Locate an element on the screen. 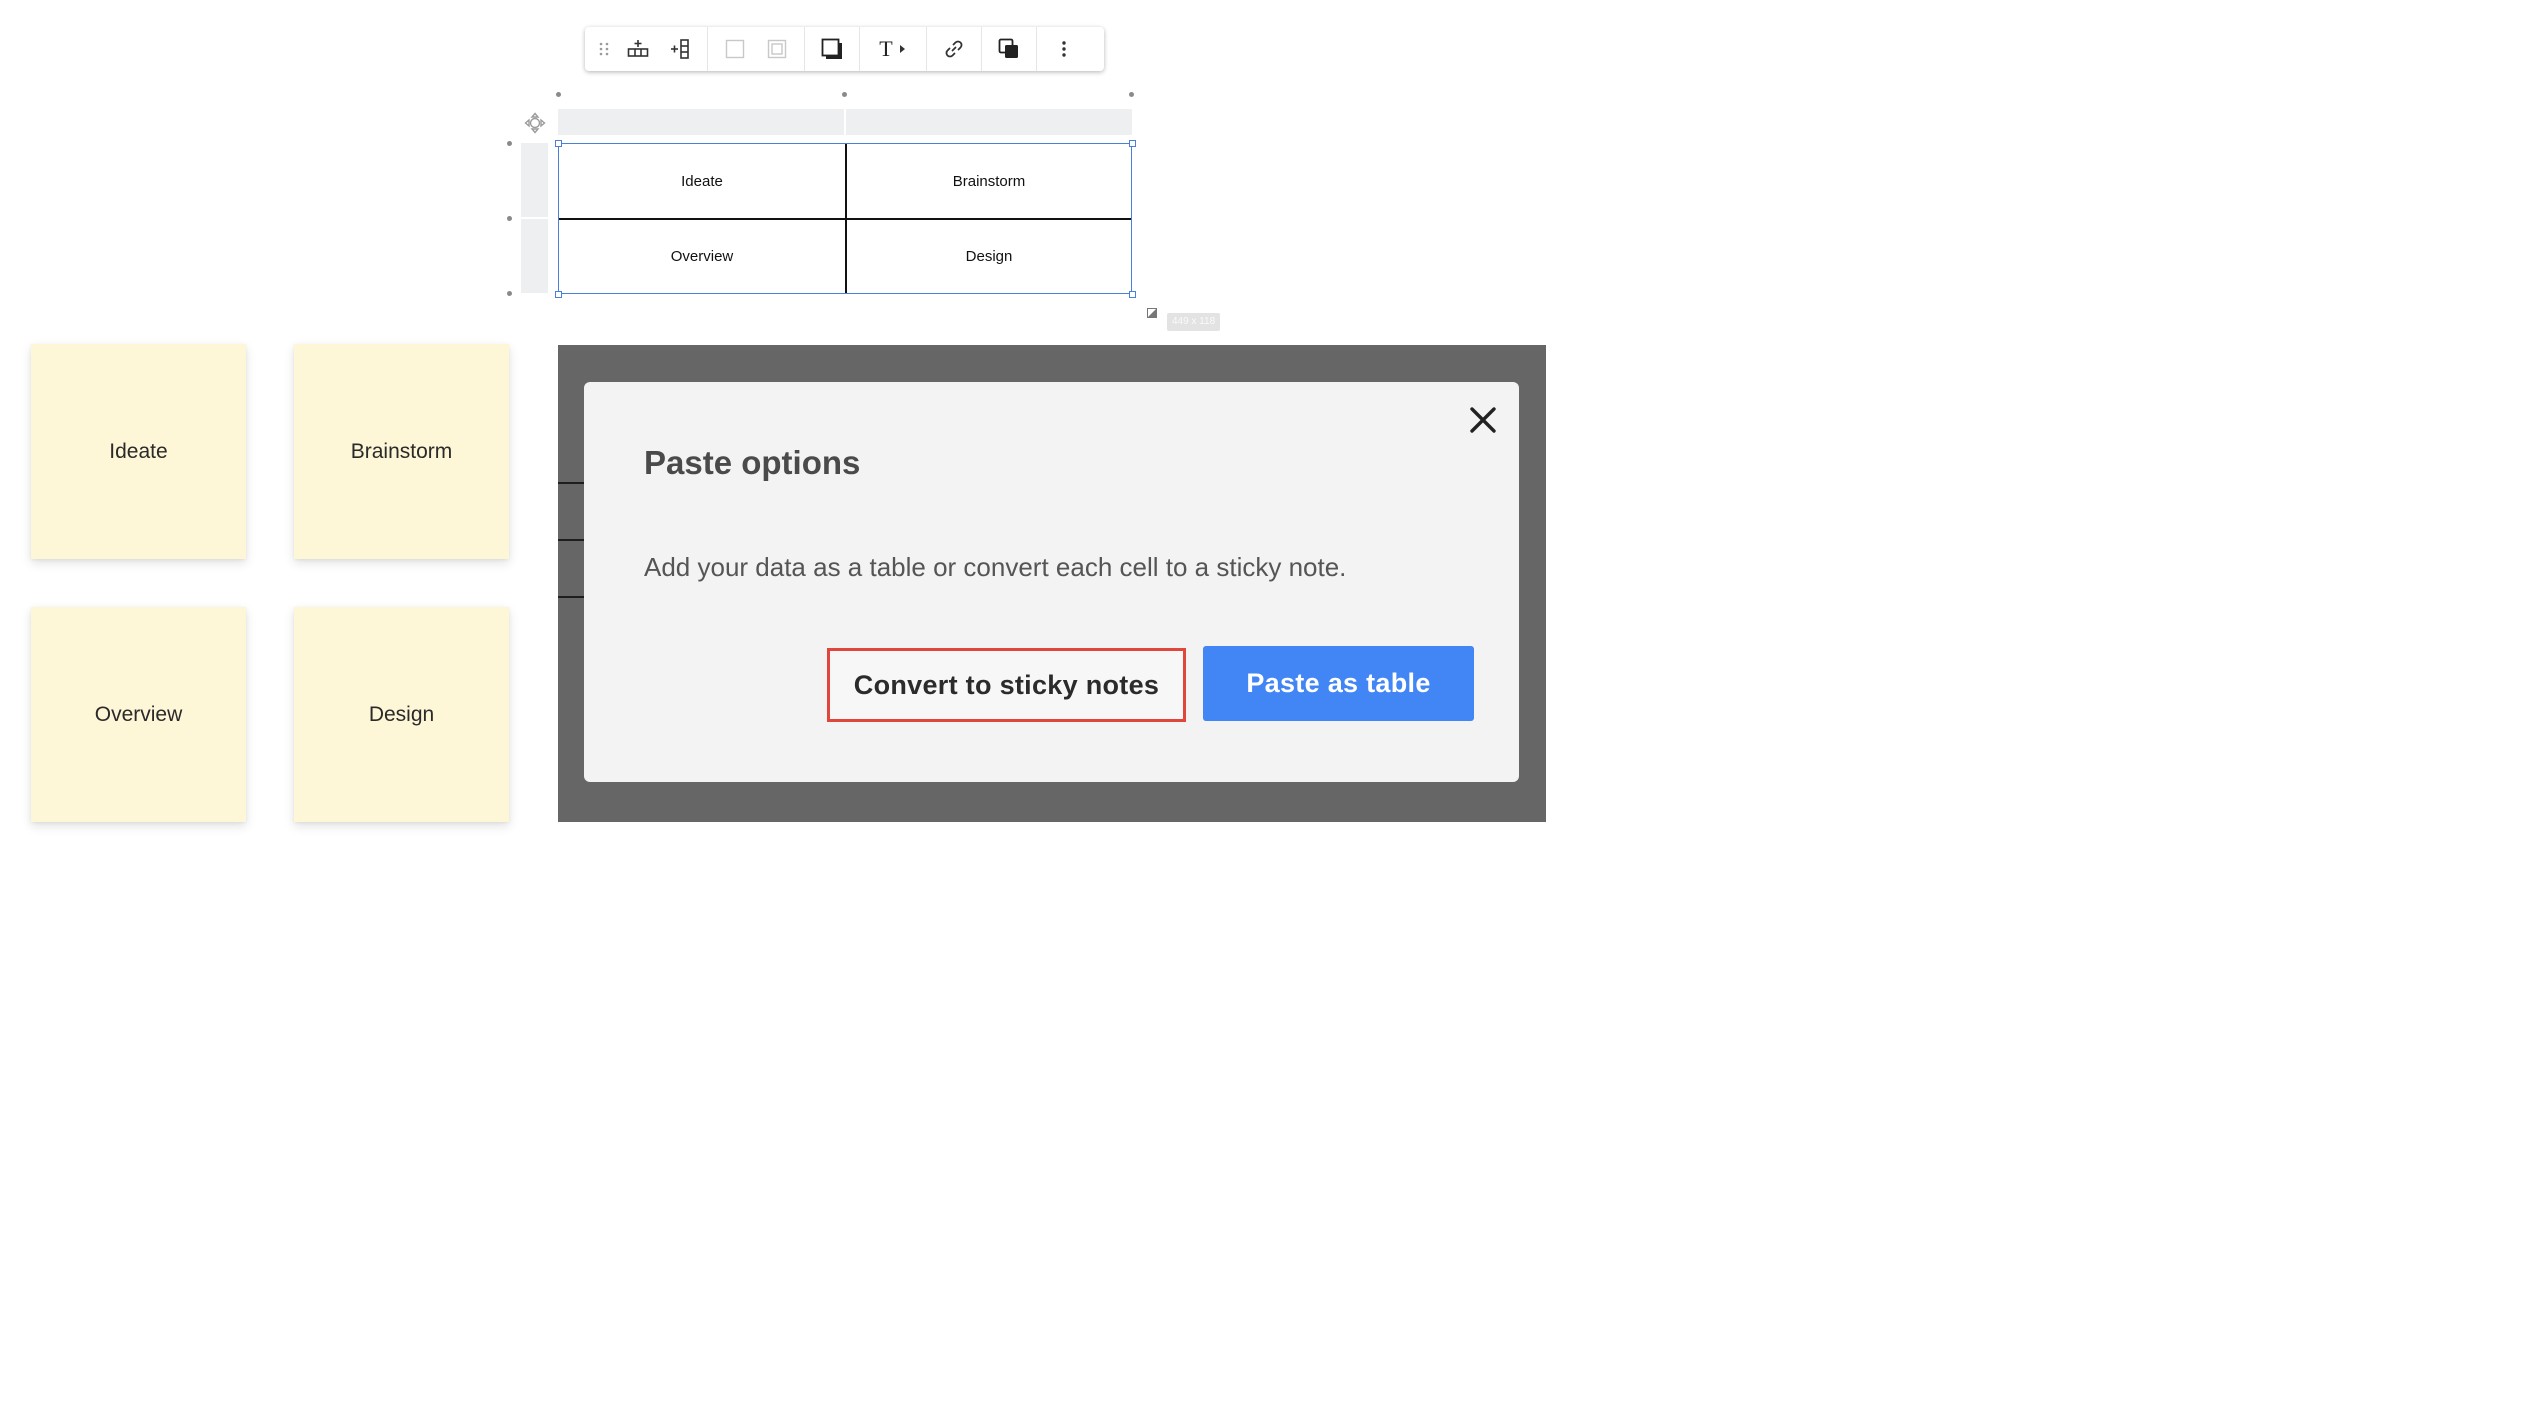 This screenshot has width=2536, height=1414. toolbar-group-arrange is located at coordinates (1009, 49).